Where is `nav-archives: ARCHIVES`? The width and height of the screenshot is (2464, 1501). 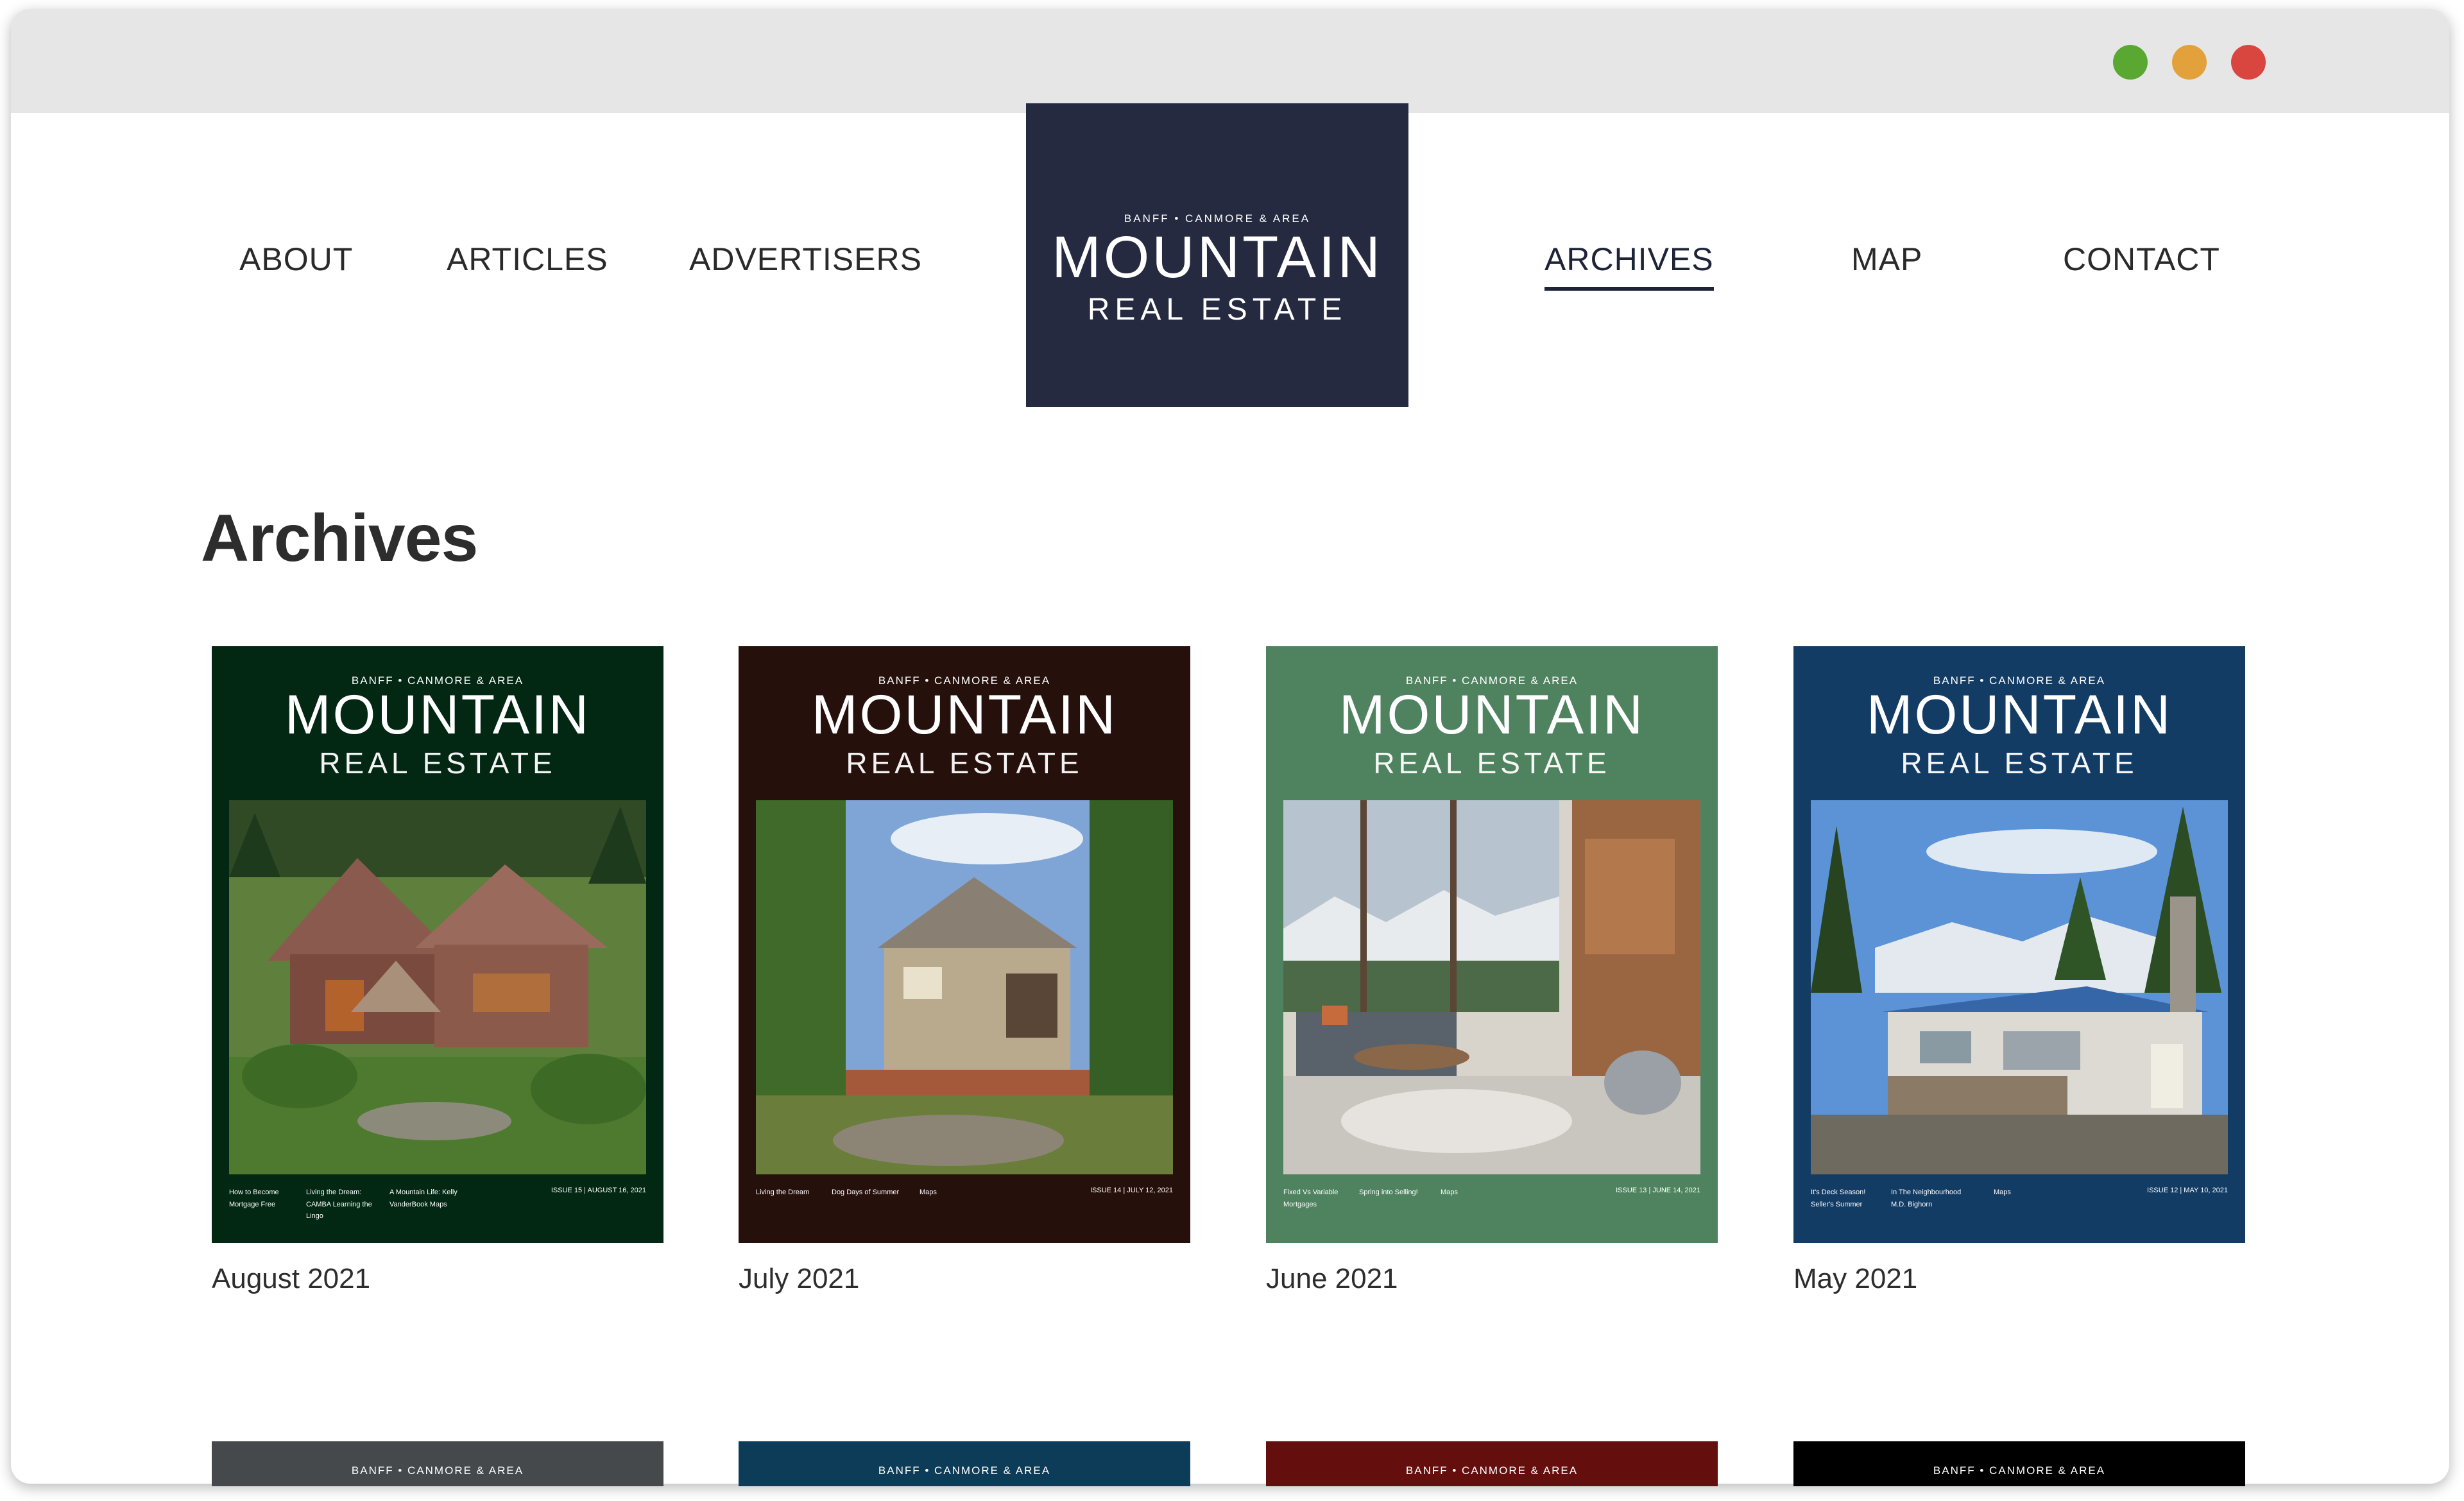 nav-archives: ARCHIVES is located at coordinates (1629, 266).